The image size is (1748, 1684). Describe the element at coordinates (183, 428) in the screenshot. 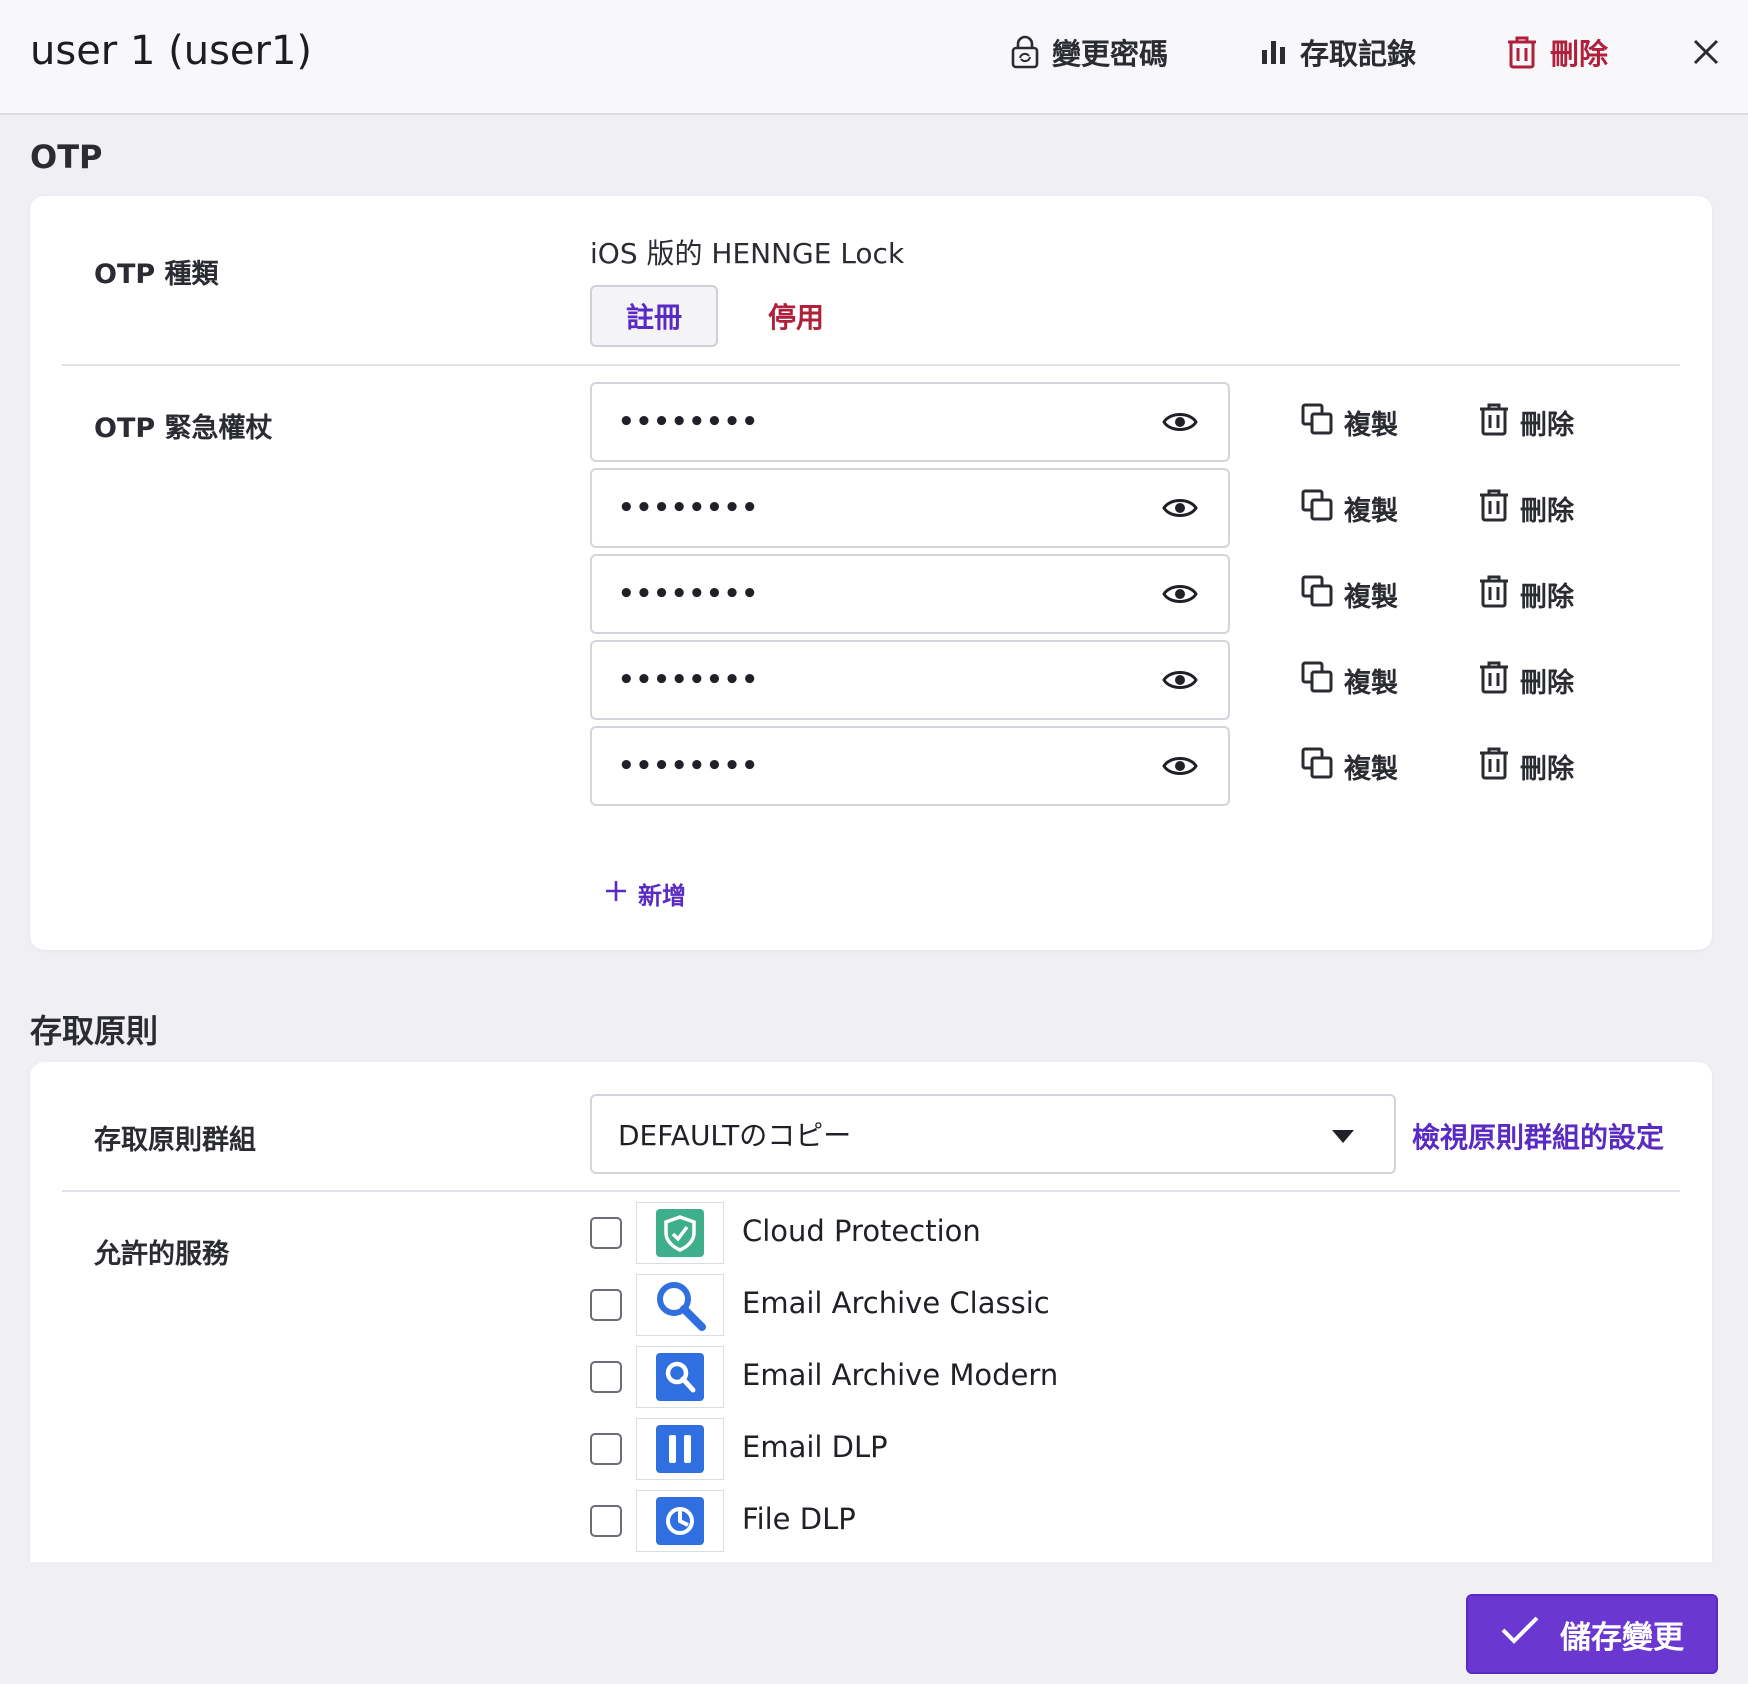

I see `otp-emergency-label: OTP 緊急權杖` at that location.